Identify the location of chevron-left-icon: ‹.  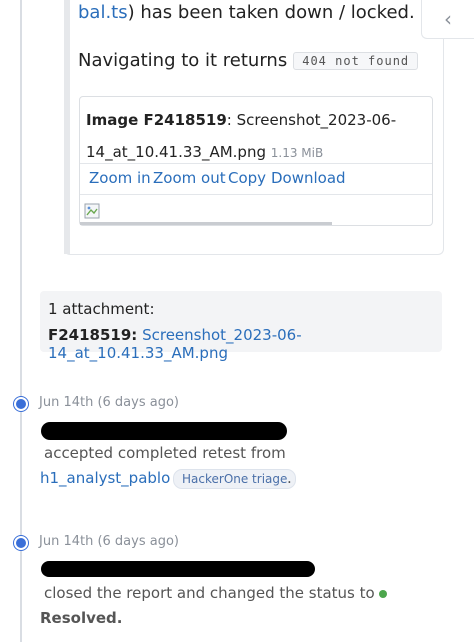
(448, 19).